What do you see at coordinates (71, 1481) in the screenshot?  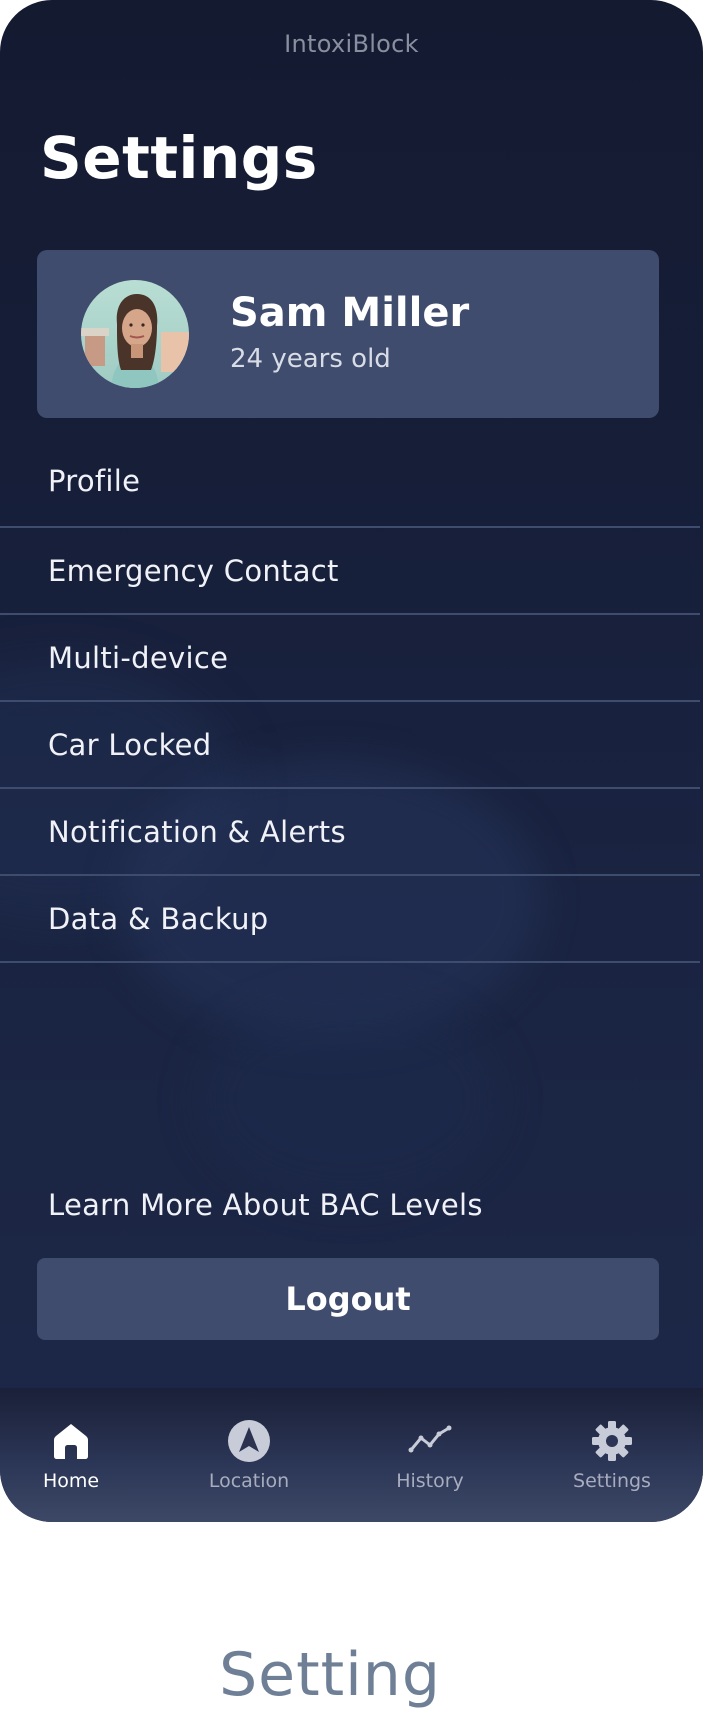 I see `tab-home-label: Home` at bounding box center [71, 1481].